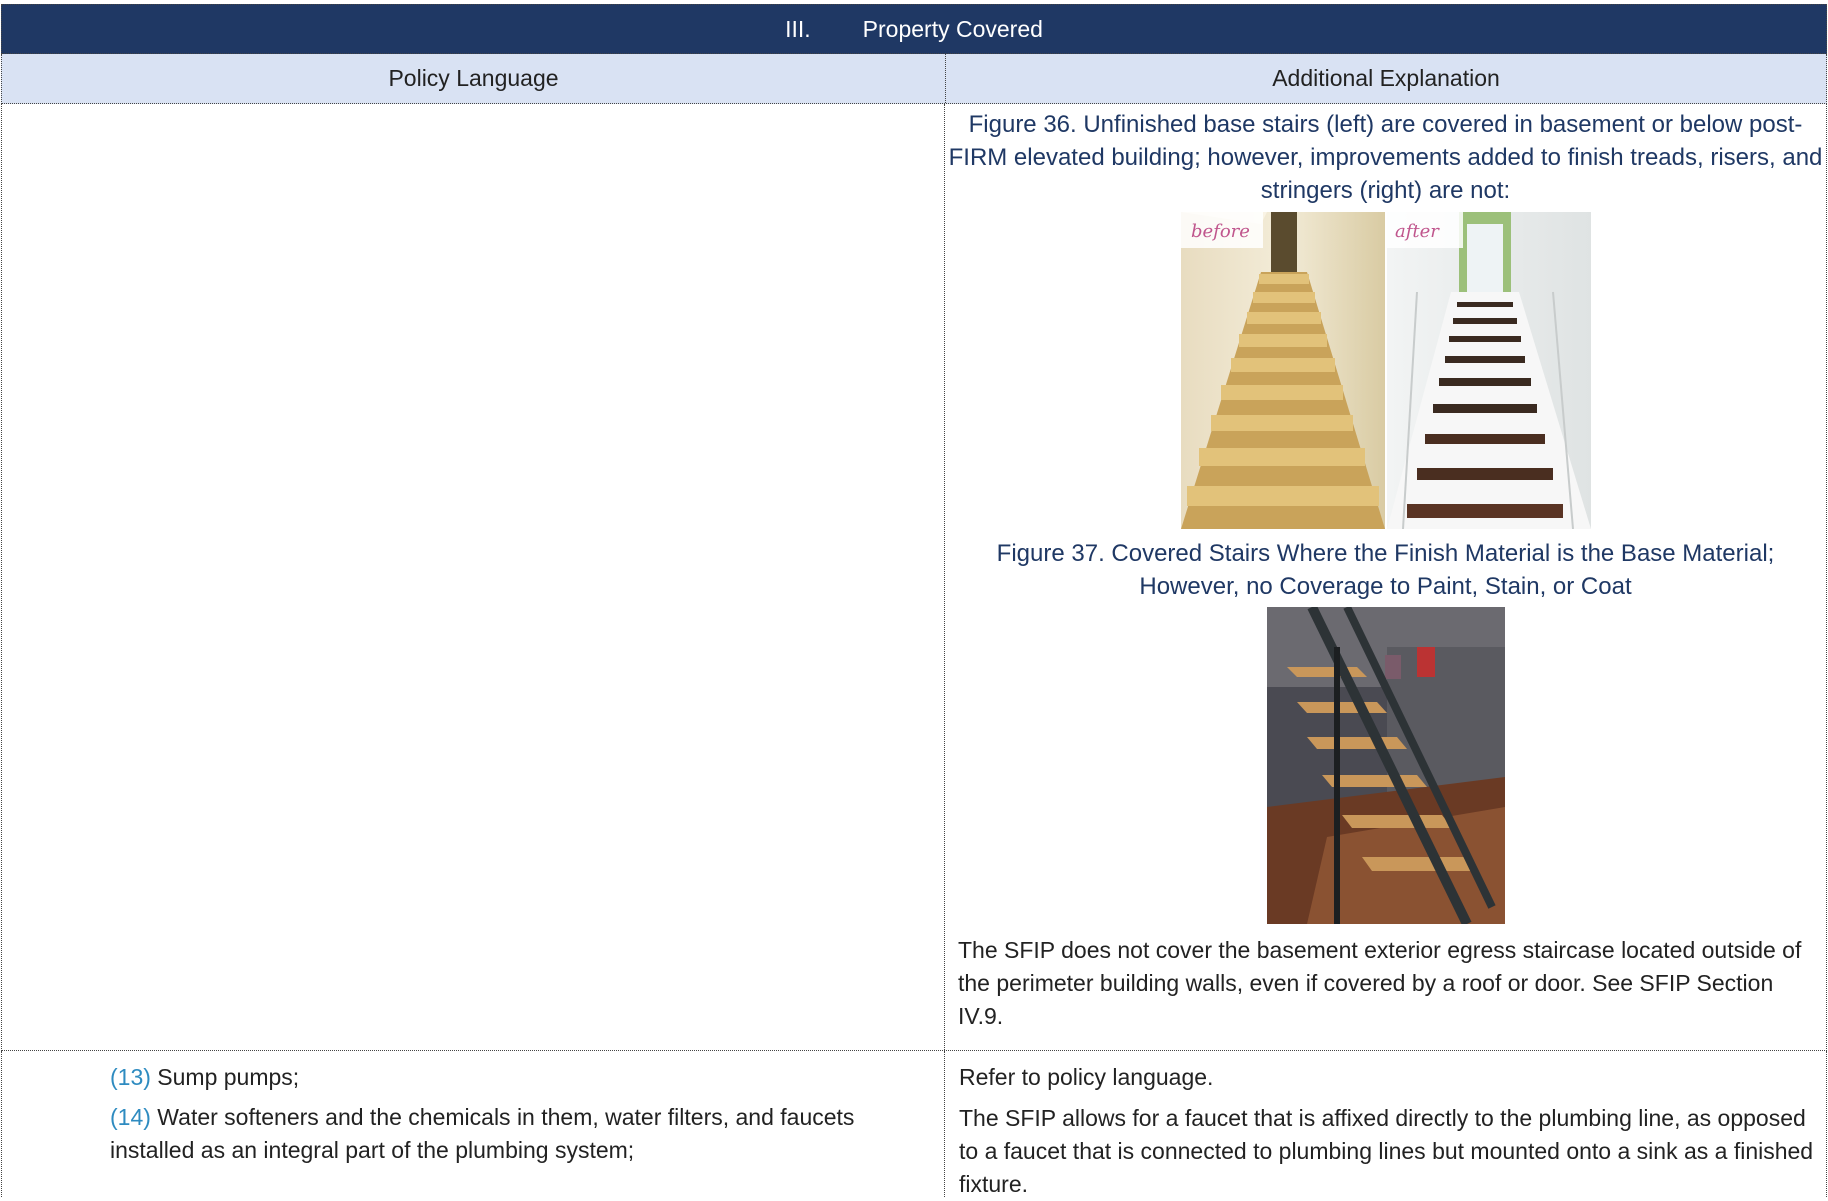 This screenshot has height=1201, width=1828. I want to click on section-banner: III. Property Covered, so click(914, 29).